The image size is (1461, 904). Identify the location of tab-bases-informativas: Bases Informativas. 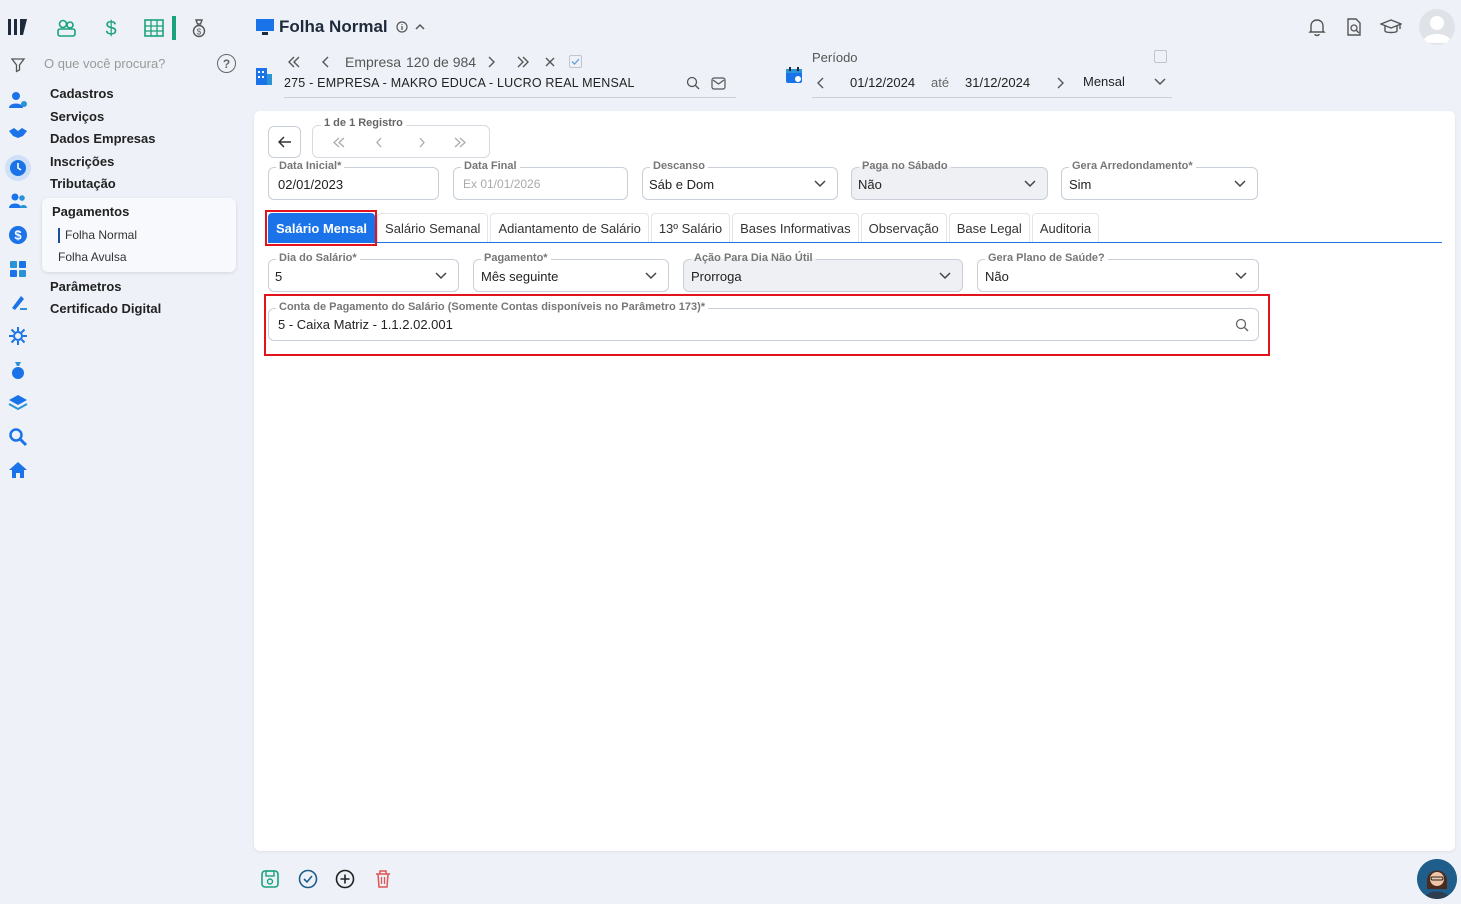
(795, 228).